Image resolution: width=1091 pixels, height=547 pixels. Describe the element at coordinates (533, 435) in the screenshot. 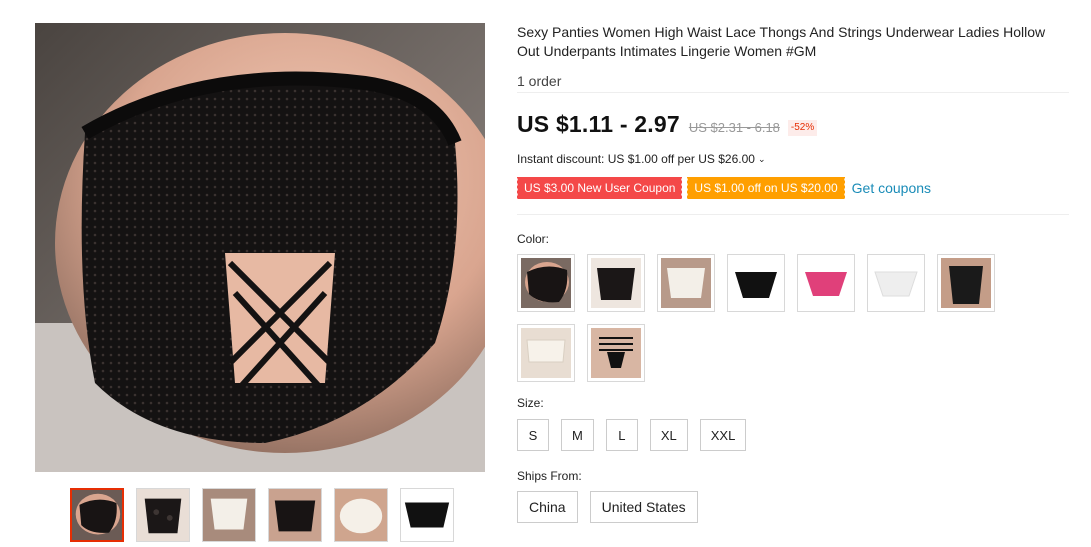

I see `size-option-s: S` at that location.